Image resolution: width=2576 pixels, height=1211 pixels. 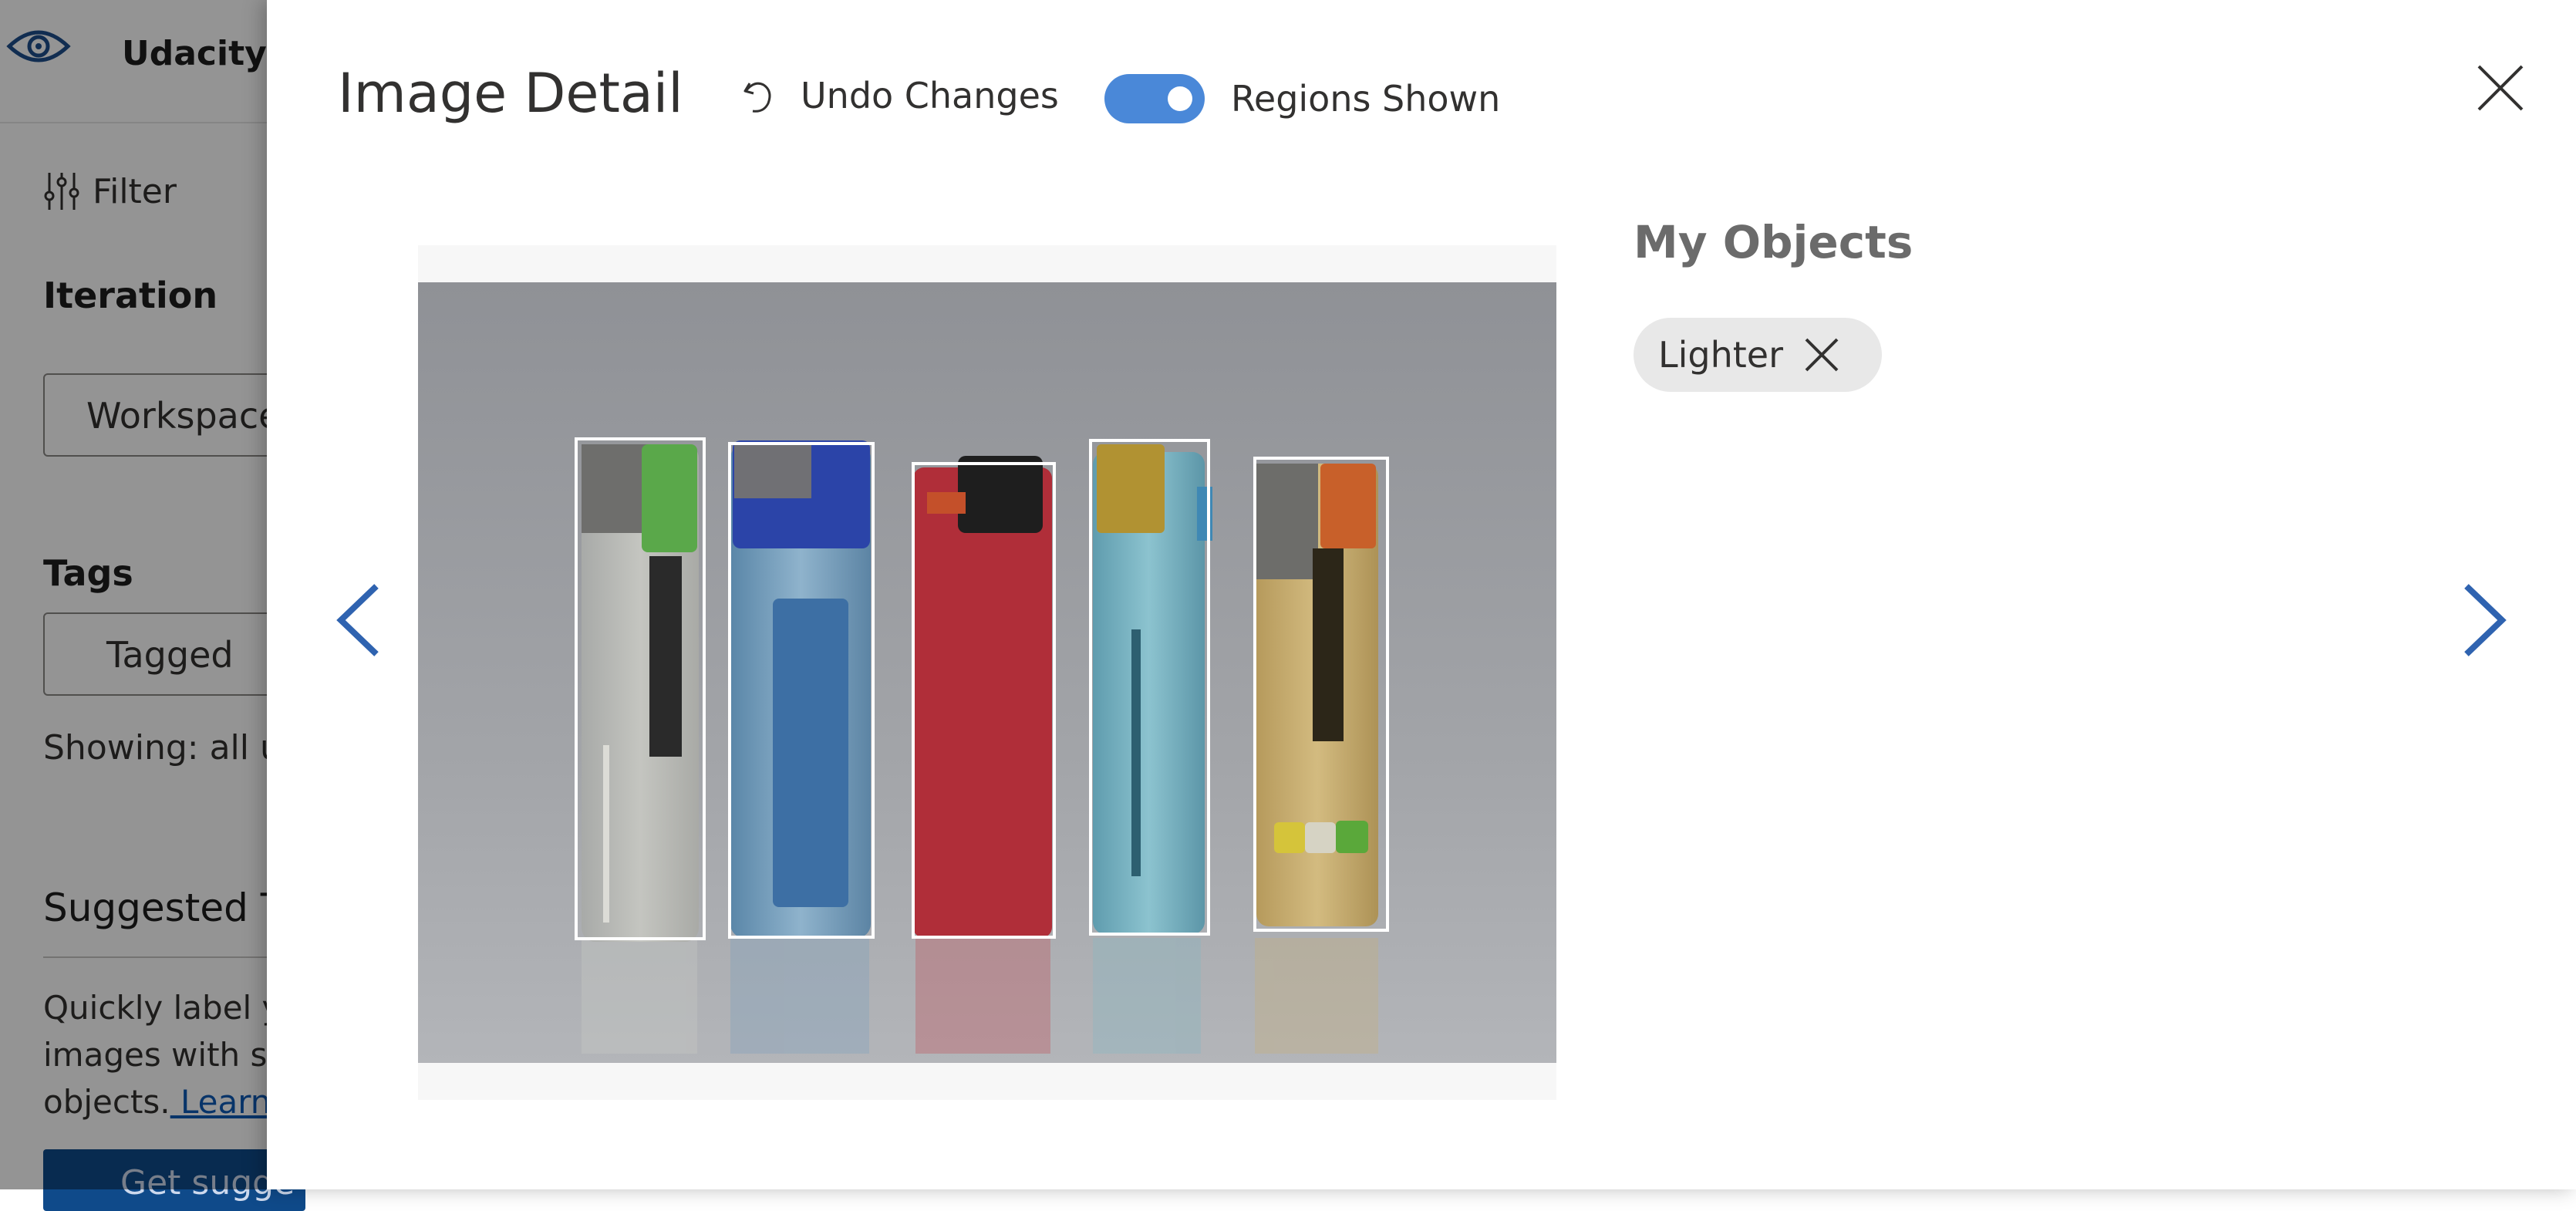 What do you see at coordinates (1180, 99) in the screenshot?
I see `toggle-knob` at bounding box center [1180, 99].